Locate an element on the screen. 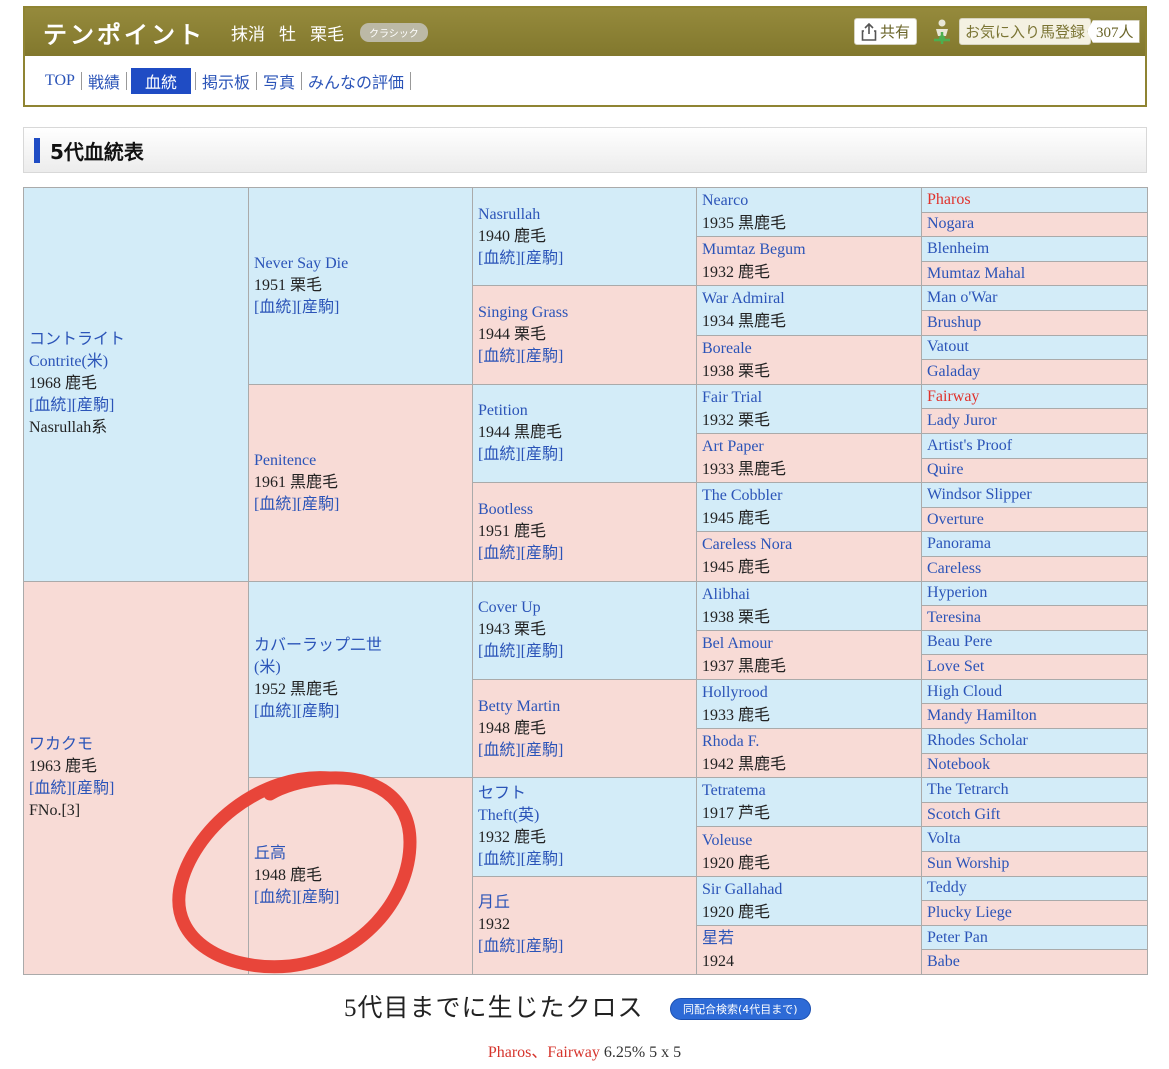 Image resolution: width=1169 pixels, height=1069 pixels. horse-name-link: Hyperion is located at coordinates (1037, 593).